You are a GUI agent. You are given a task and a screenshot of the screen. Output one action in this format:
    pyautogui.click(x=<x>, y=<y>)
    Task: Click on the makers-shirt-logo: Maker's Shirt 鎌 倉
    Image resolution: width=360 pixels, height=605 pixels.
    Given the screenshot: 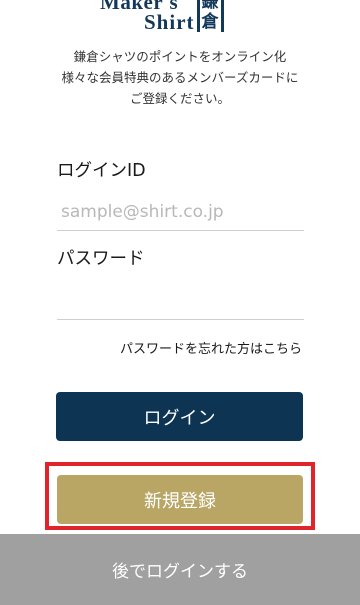 What is the action you would take?
    pyautogui.click(x=180, y=21)
    